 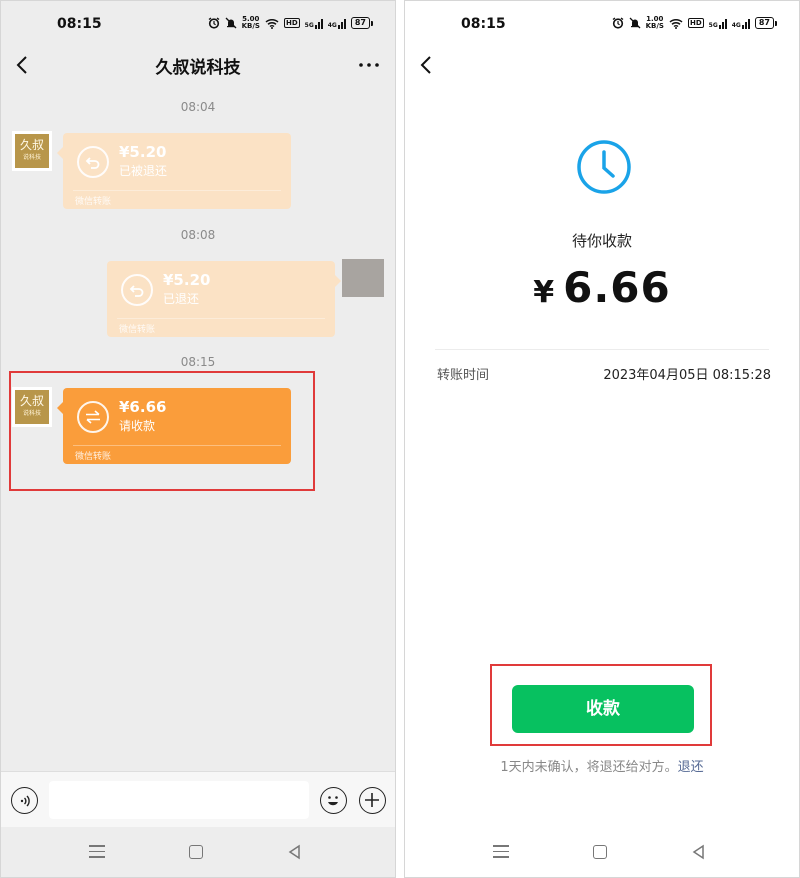 What do you see at coordinates (544, 292) in the screenshot?
I see `currency-symbol: ¥` at bounding box center [544, 292].